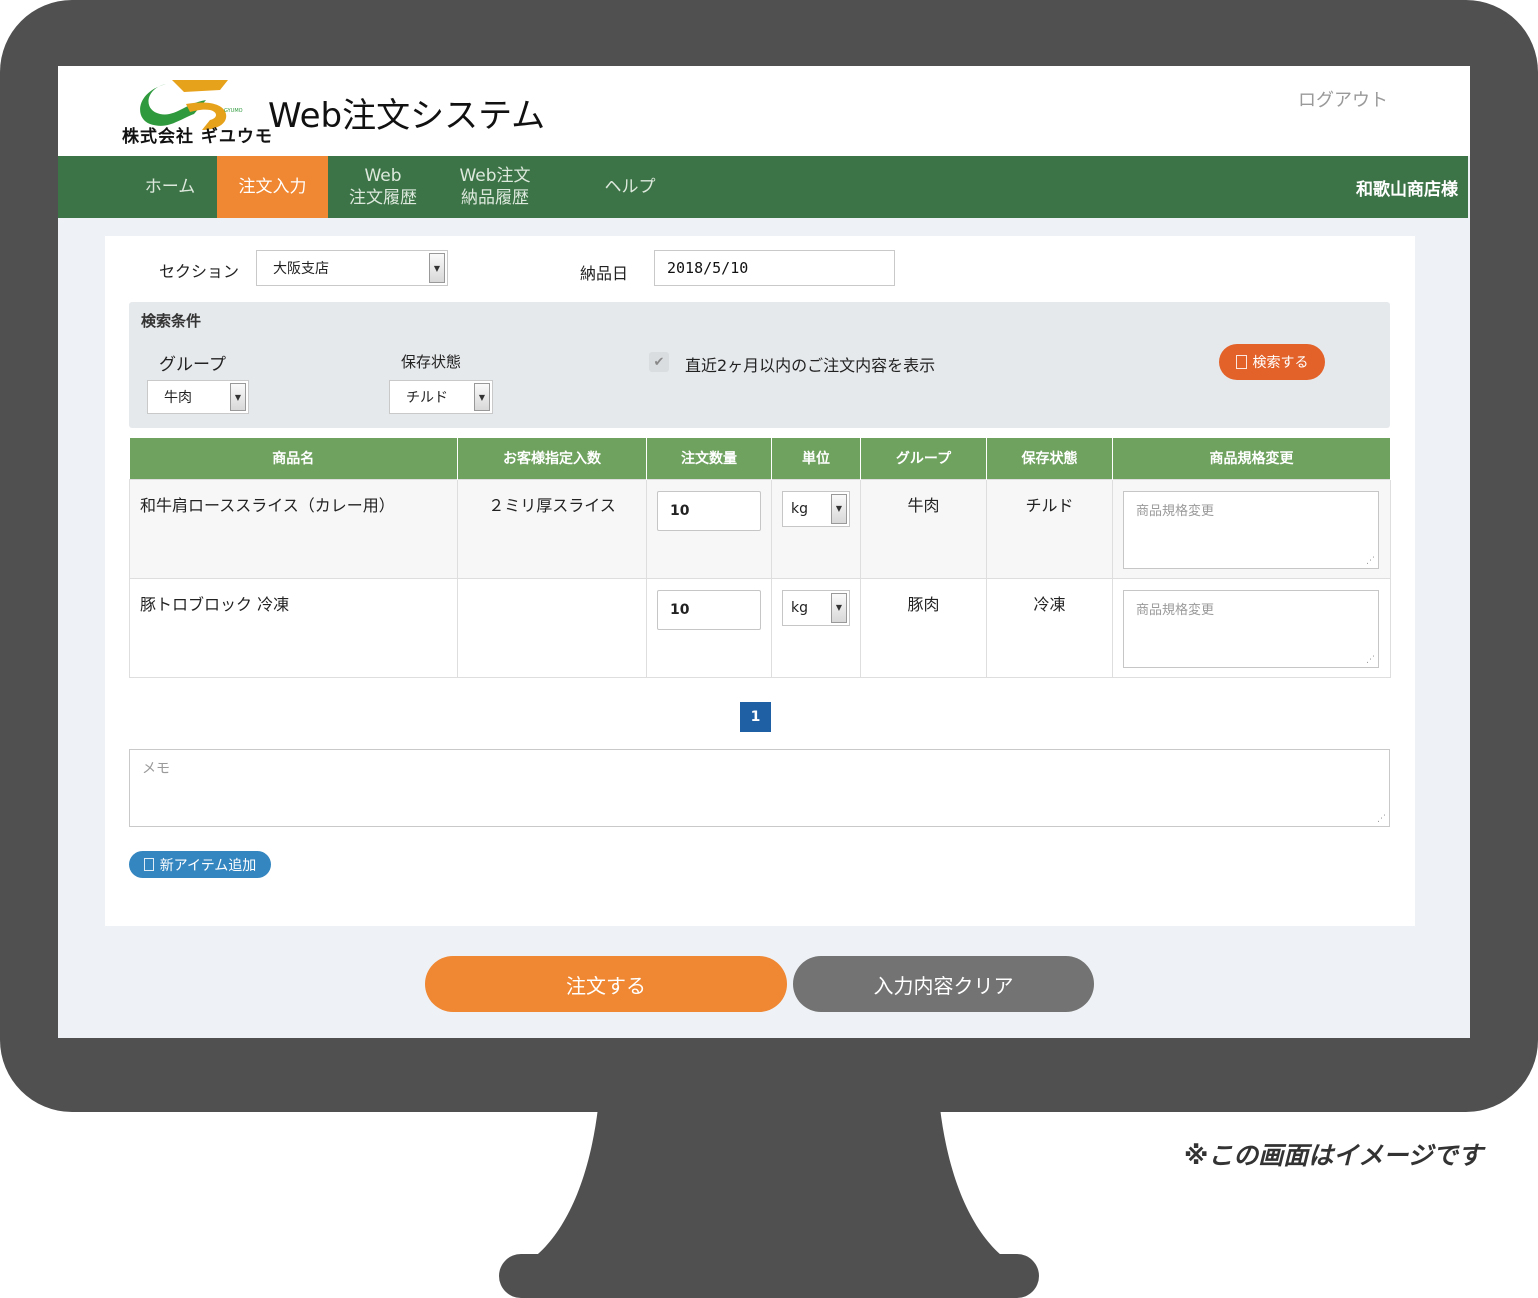 Image resolution: width=1538 pixels, height=1298 pixels. I want to click on logout-link: ログアウト, so click(1343, 99).